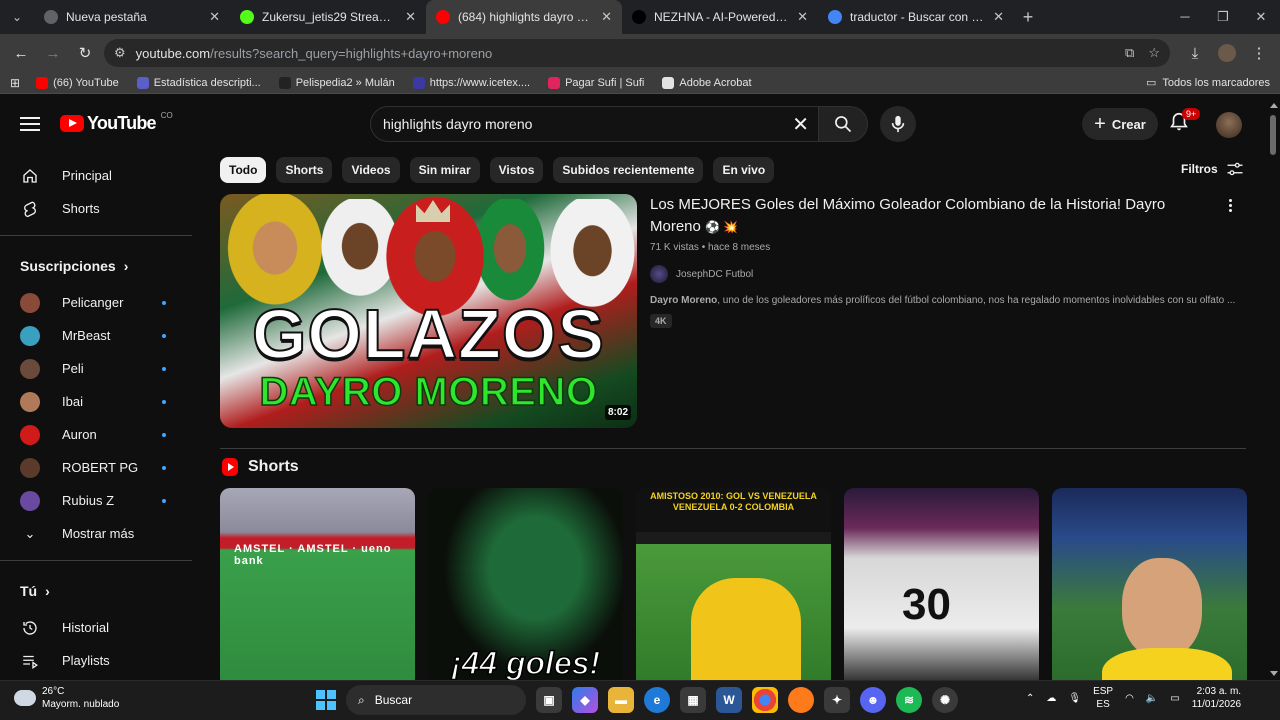  Describe the element at coordinates (1229, 125) in the screenshot. I see `account-avatar` at that location.